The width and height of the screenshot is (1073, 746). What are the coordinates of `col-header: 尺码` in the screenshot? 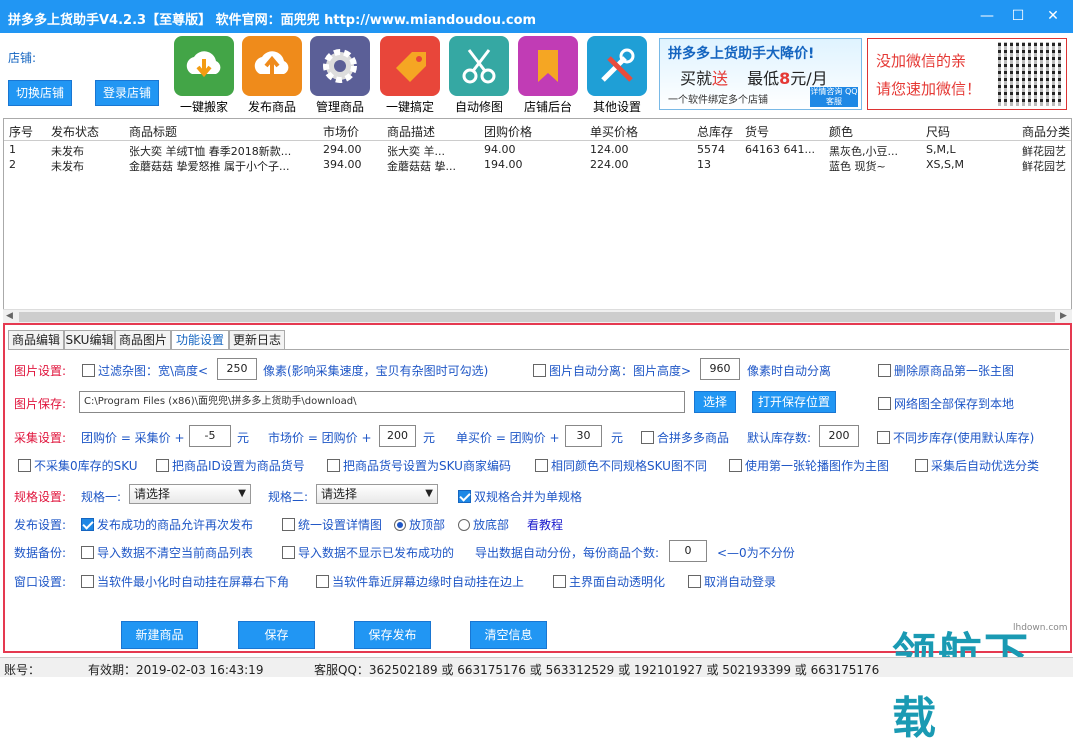 It's located at (938, 131).